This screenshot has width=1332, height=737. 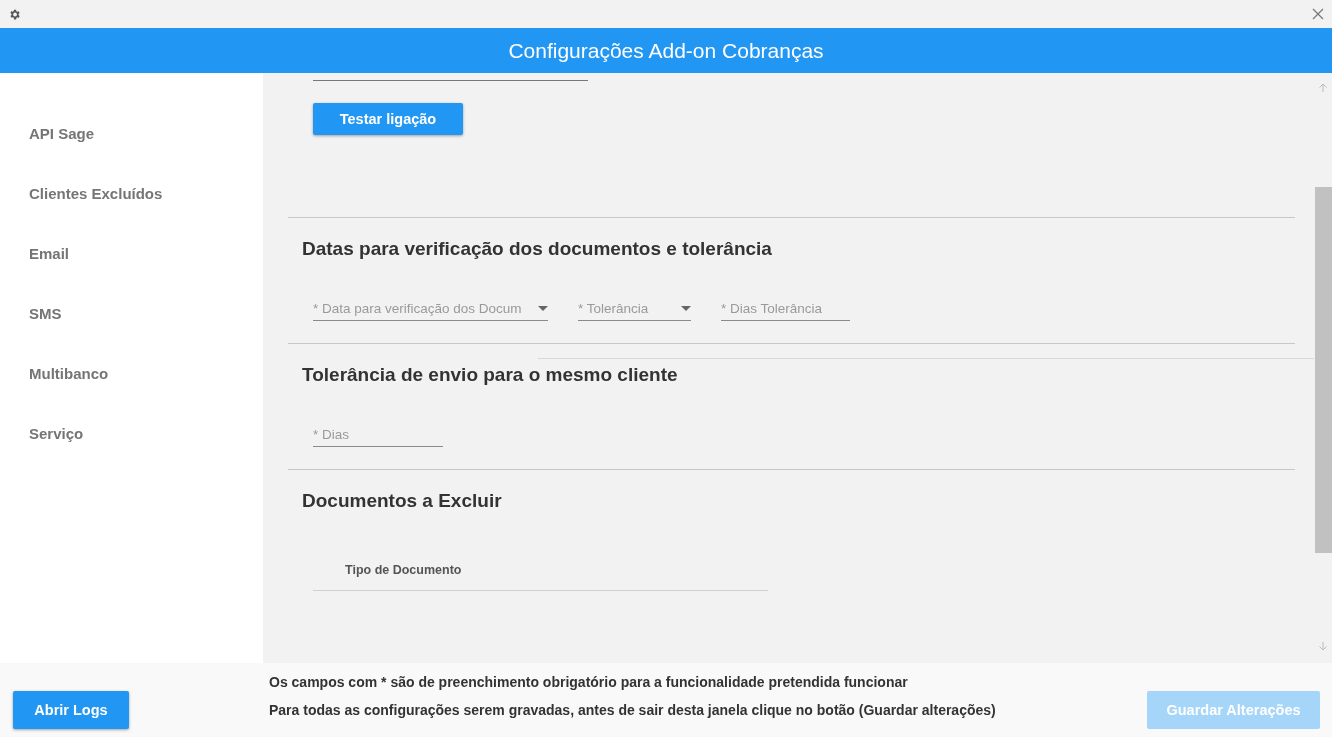 What do you see at coordinates (131, 253) in the screenshot?
I see `sidebar-item: Email` at bounding box center [131, 253].